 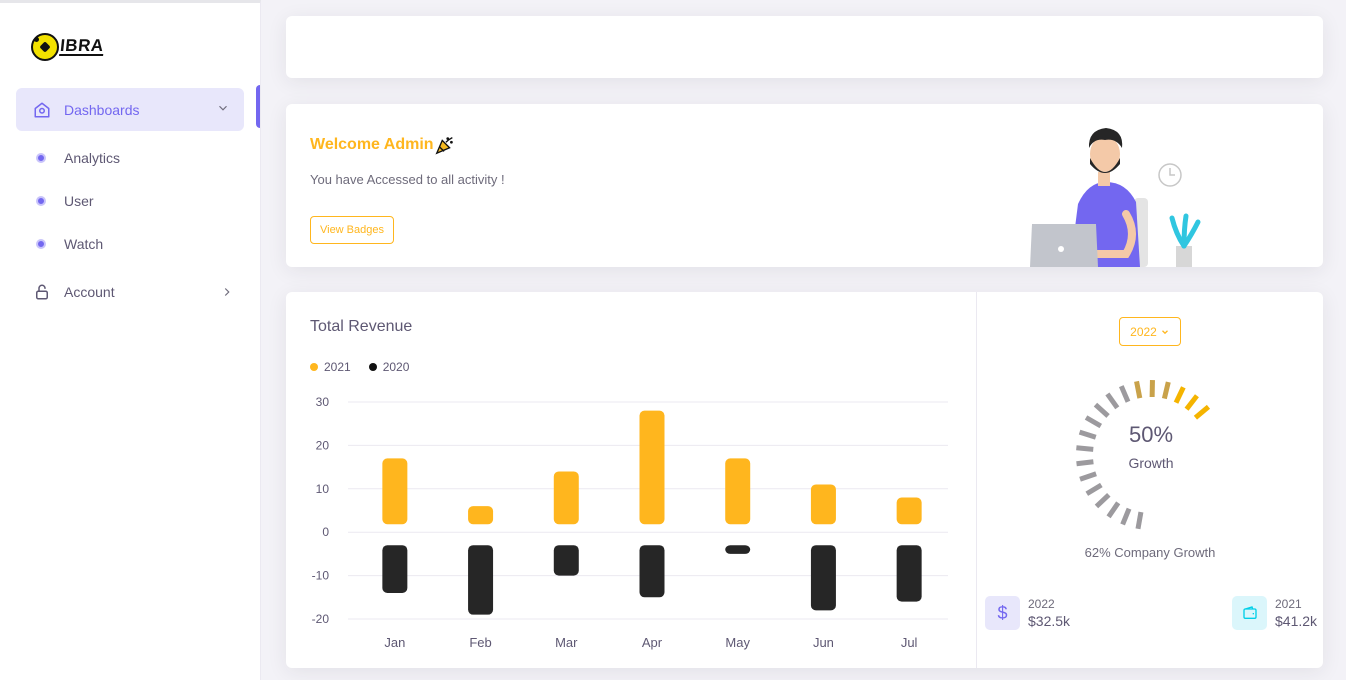 What do you see at coordinates (407, 179) in the screenshot?
I see `welcome-subtitle: You have Accessed to all activity !` at bounding box center [407, 179].